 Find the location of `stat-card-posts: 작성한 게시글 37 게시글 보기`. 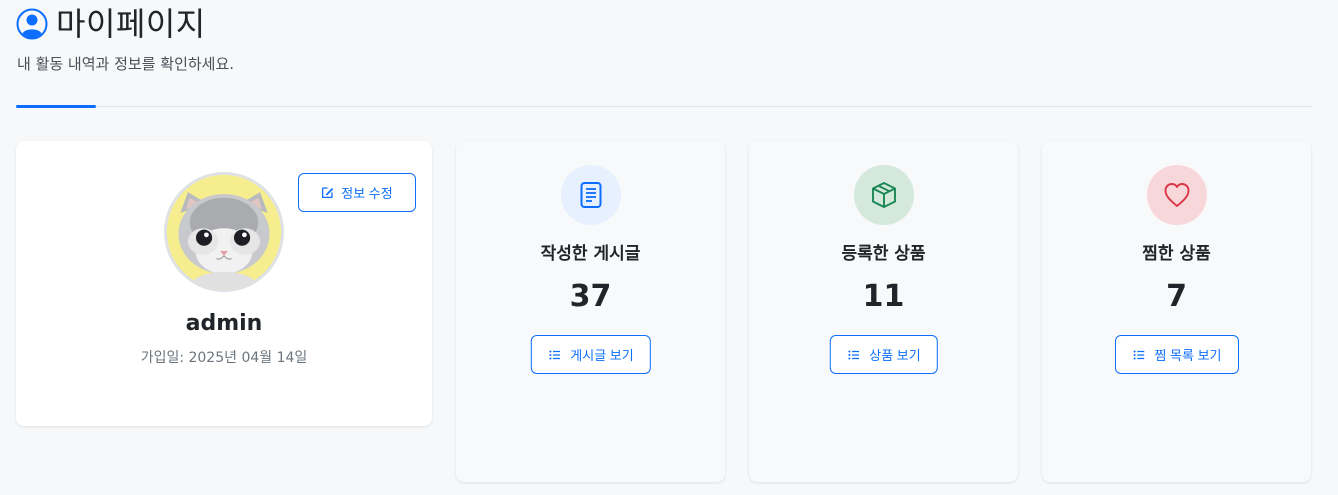

stat-card-posts: 작성한 게시글 37 게시글 보기 is located at coordinates (590, 311).